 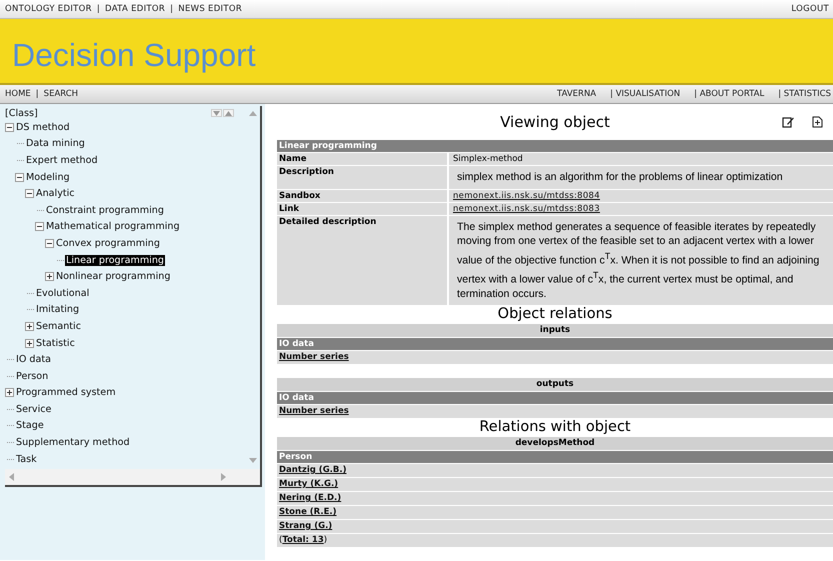 What do you see at coordinates (817, 122) in the screenshot?
I see `add-icon` at bounding box center [817, 122].